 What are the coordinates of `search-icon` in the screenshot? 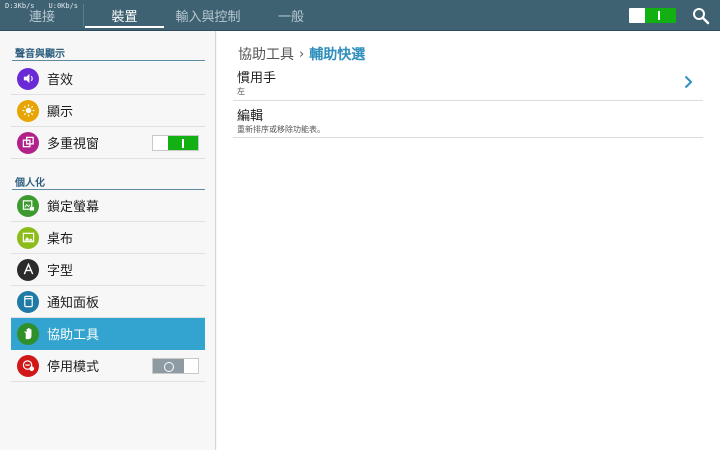 It's located at (701, 16).